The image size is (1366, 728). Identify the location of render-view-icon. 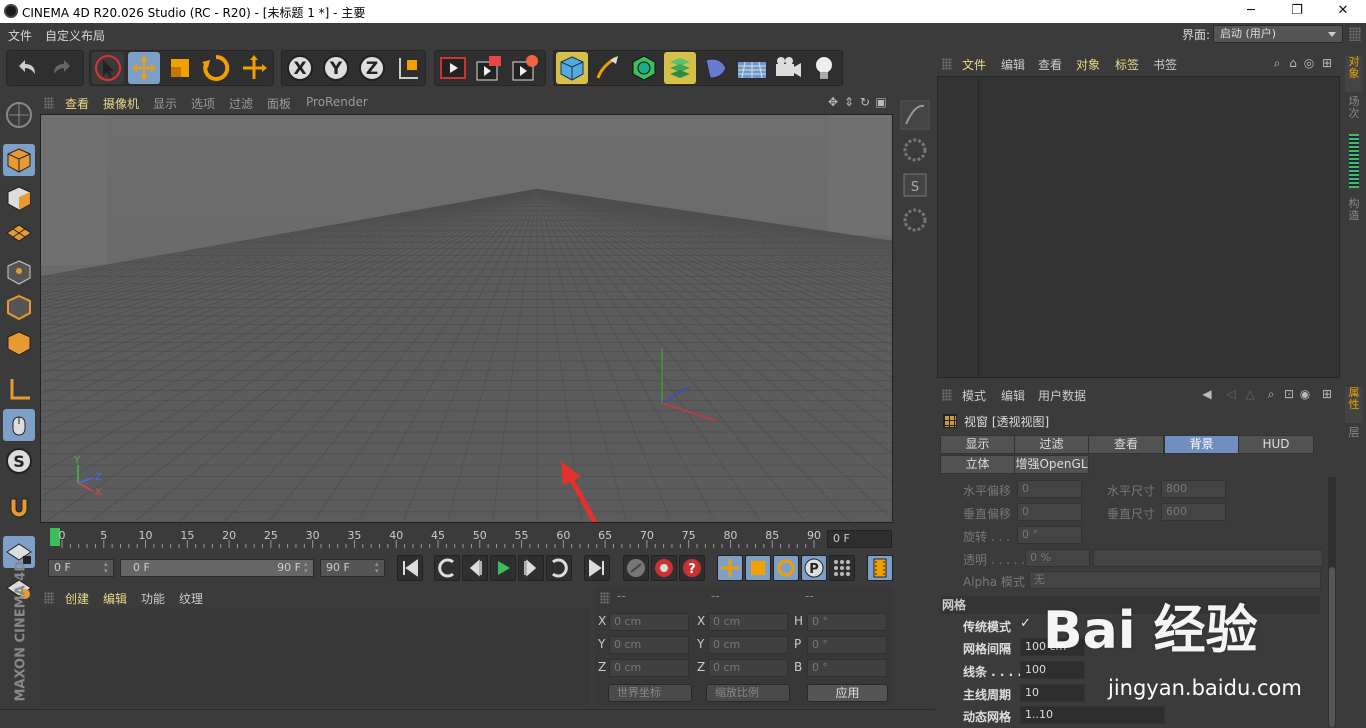
(453, 68).